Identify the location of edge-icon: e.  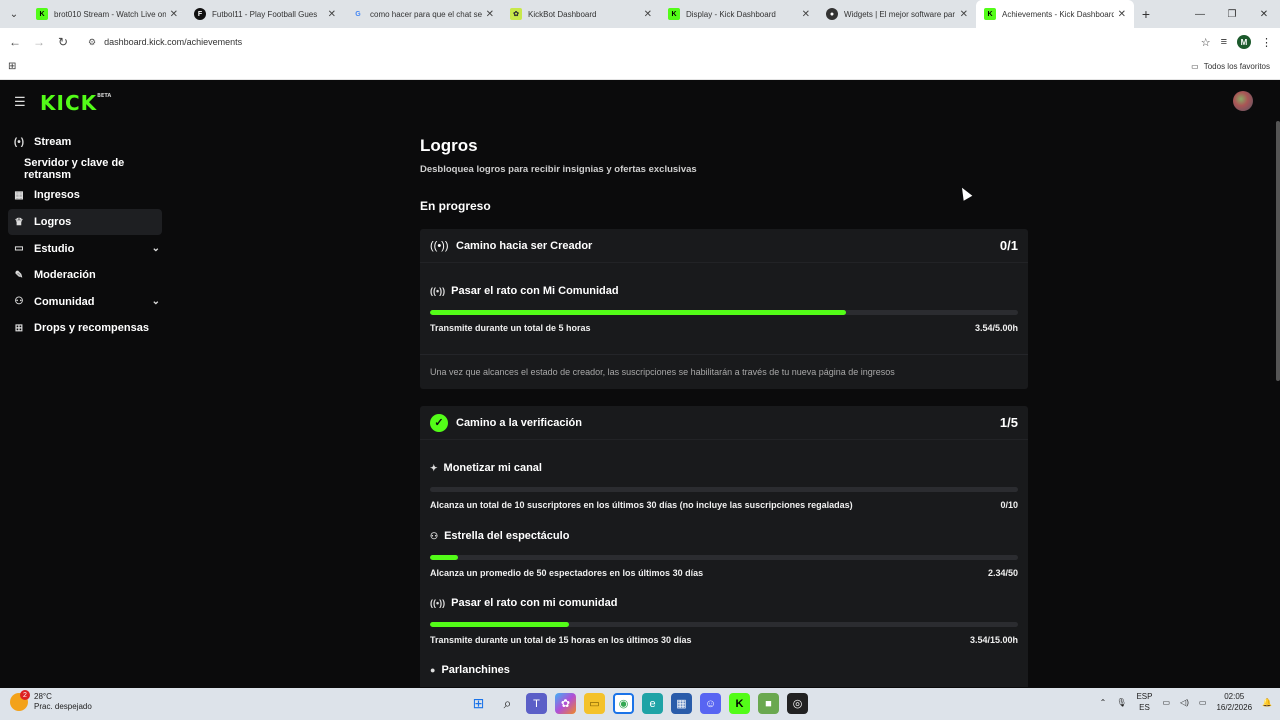
(652, 703).